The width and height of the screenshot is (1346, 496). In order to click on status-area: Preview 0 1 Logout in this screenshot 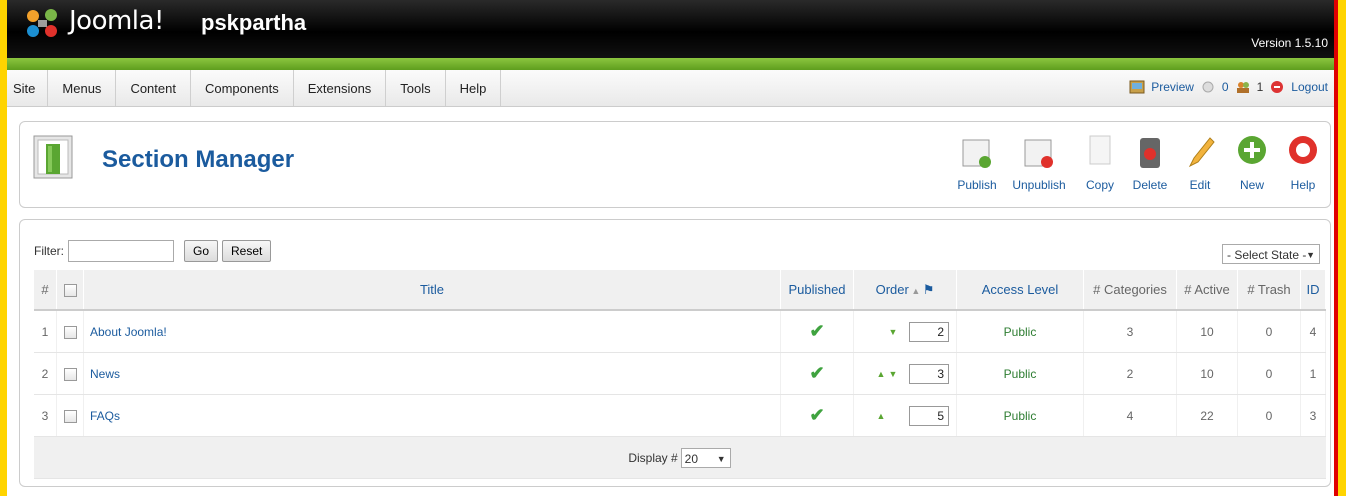, I will do `click(1228, 87)`.